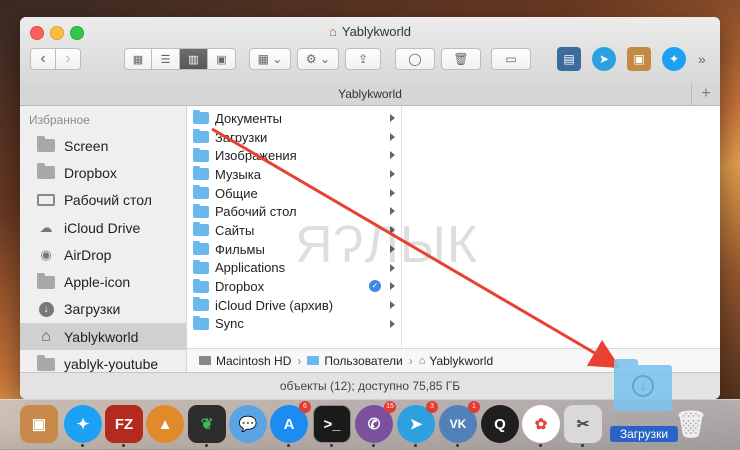 This screenshot has height=450, width=740. Describe the element at coordinates (294, 305) in the screenshot. I see `list-item: iCloud Drive (архив)` at that location.